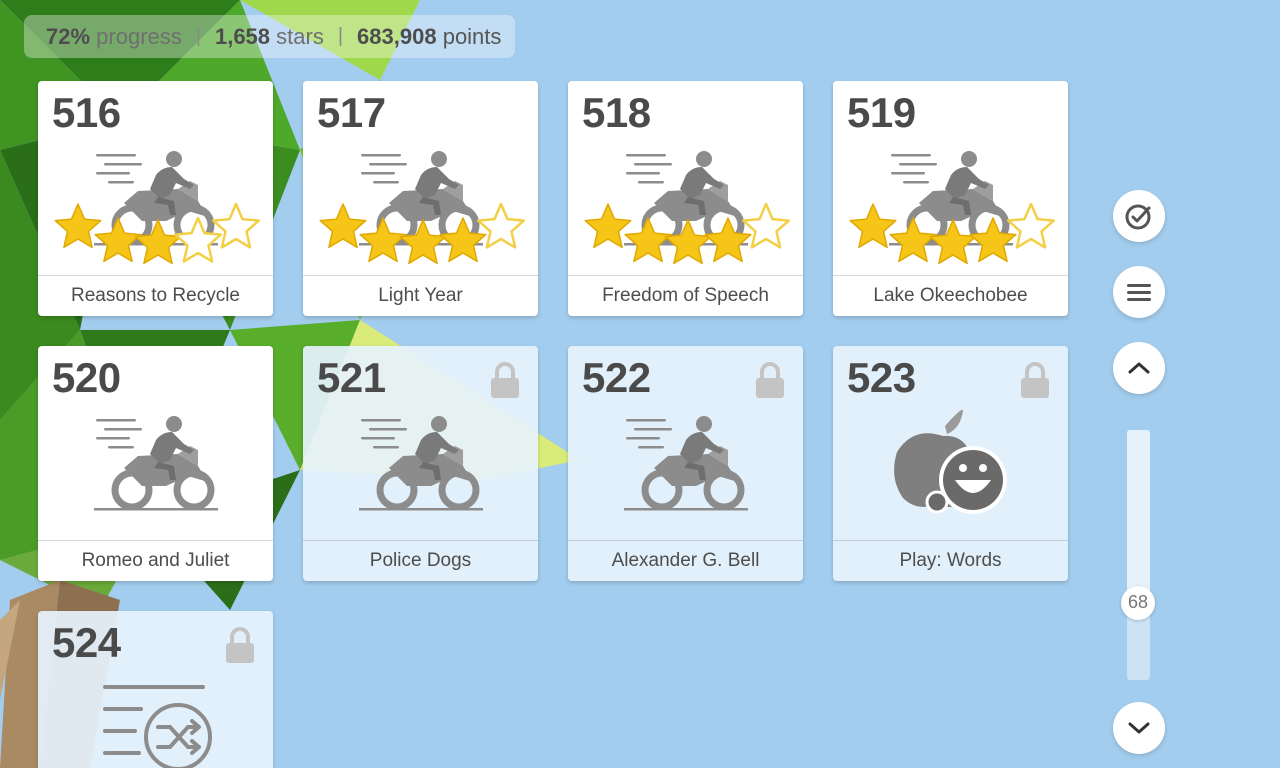 The height and width of the screenshot is (768, 1280). I want to click on lesson-title: Play: Words, so click(950, 560).